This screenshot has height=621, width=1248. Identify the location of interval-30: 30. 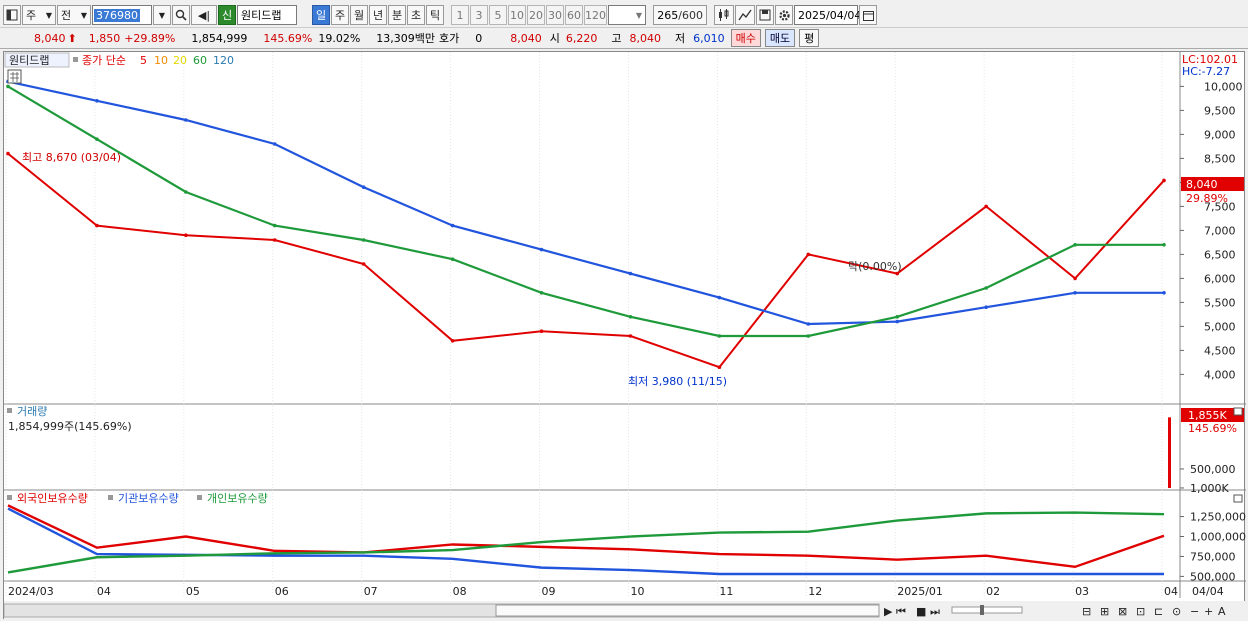
(555, 15).